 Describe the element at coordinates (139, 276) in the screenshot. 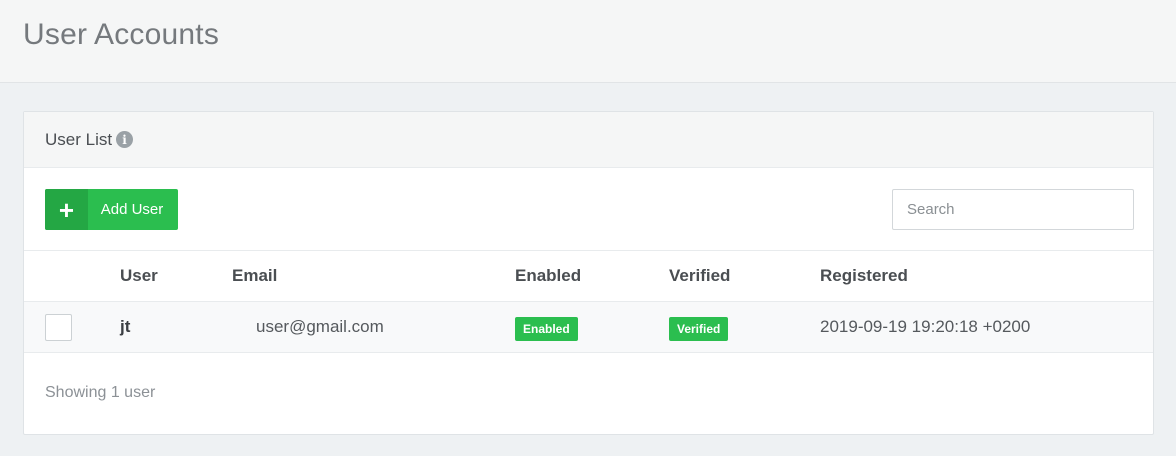

I see `column-header-user: User` at that location.